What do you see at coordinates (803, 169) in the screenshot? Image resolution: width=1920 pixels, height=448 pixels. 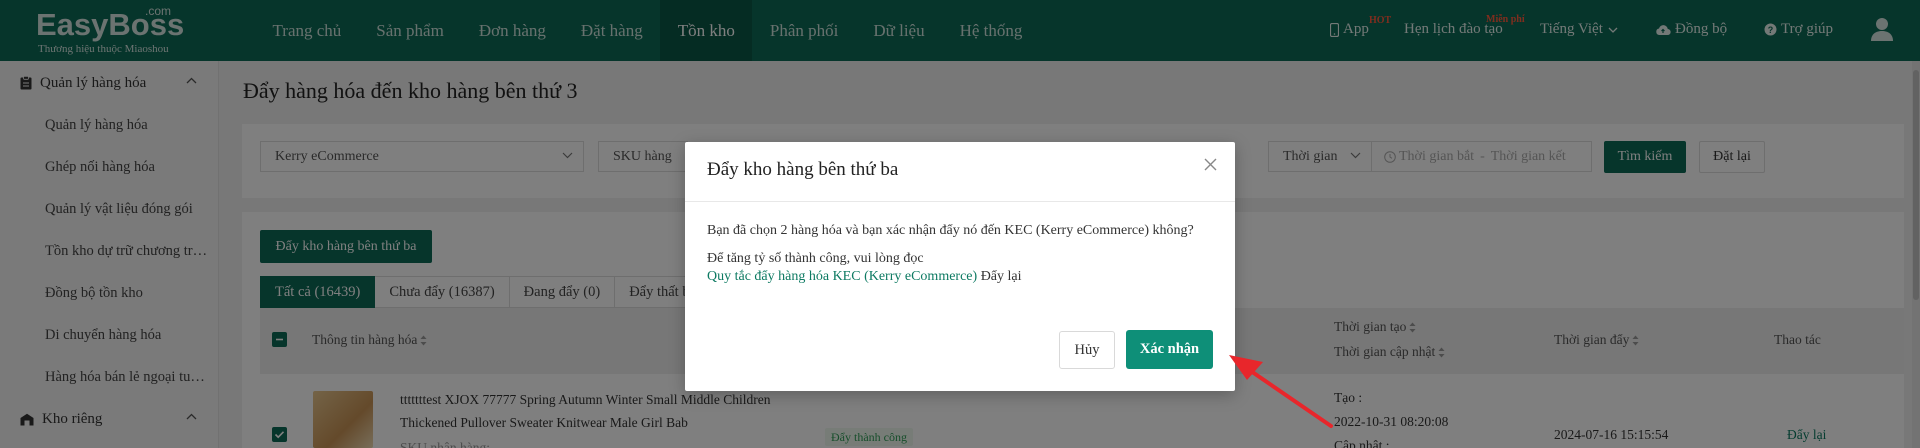 I see `dialog-title: Đẩy kho hàng bên thứ ba` at bounding box center [803, 169].